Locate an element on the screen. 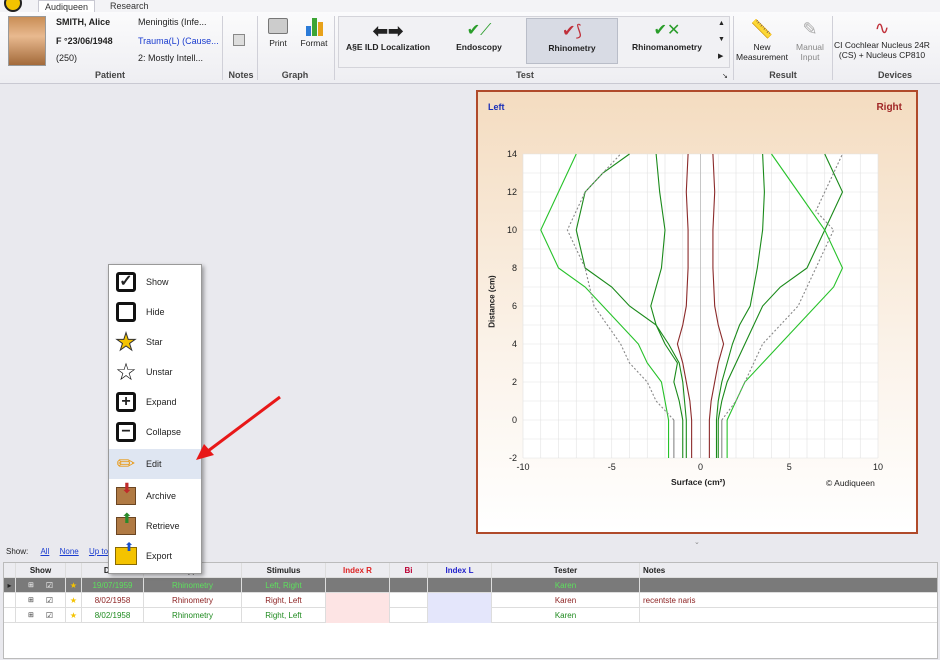 This screenshot has width=940, height=660. test-label: A§E ILD Localization is located at coordinates (388, 47).